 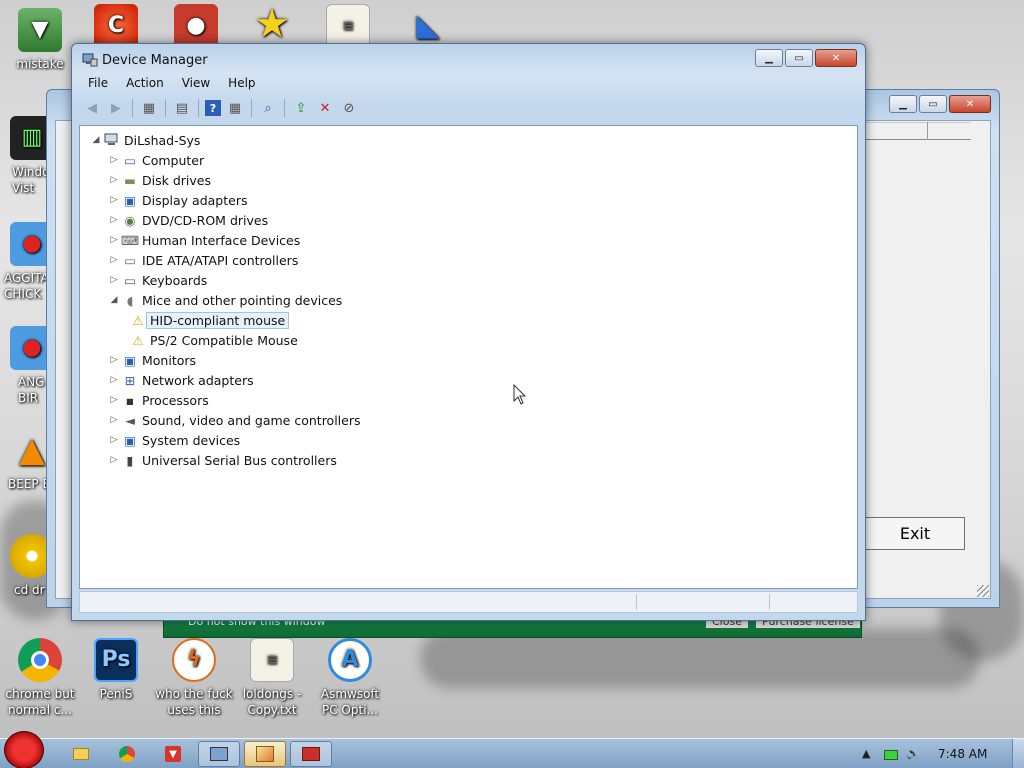 What do you see at coordinates (130, 160) in the screenshot?
I see `computer-icon: ▭` at bounding box center [130, 160].